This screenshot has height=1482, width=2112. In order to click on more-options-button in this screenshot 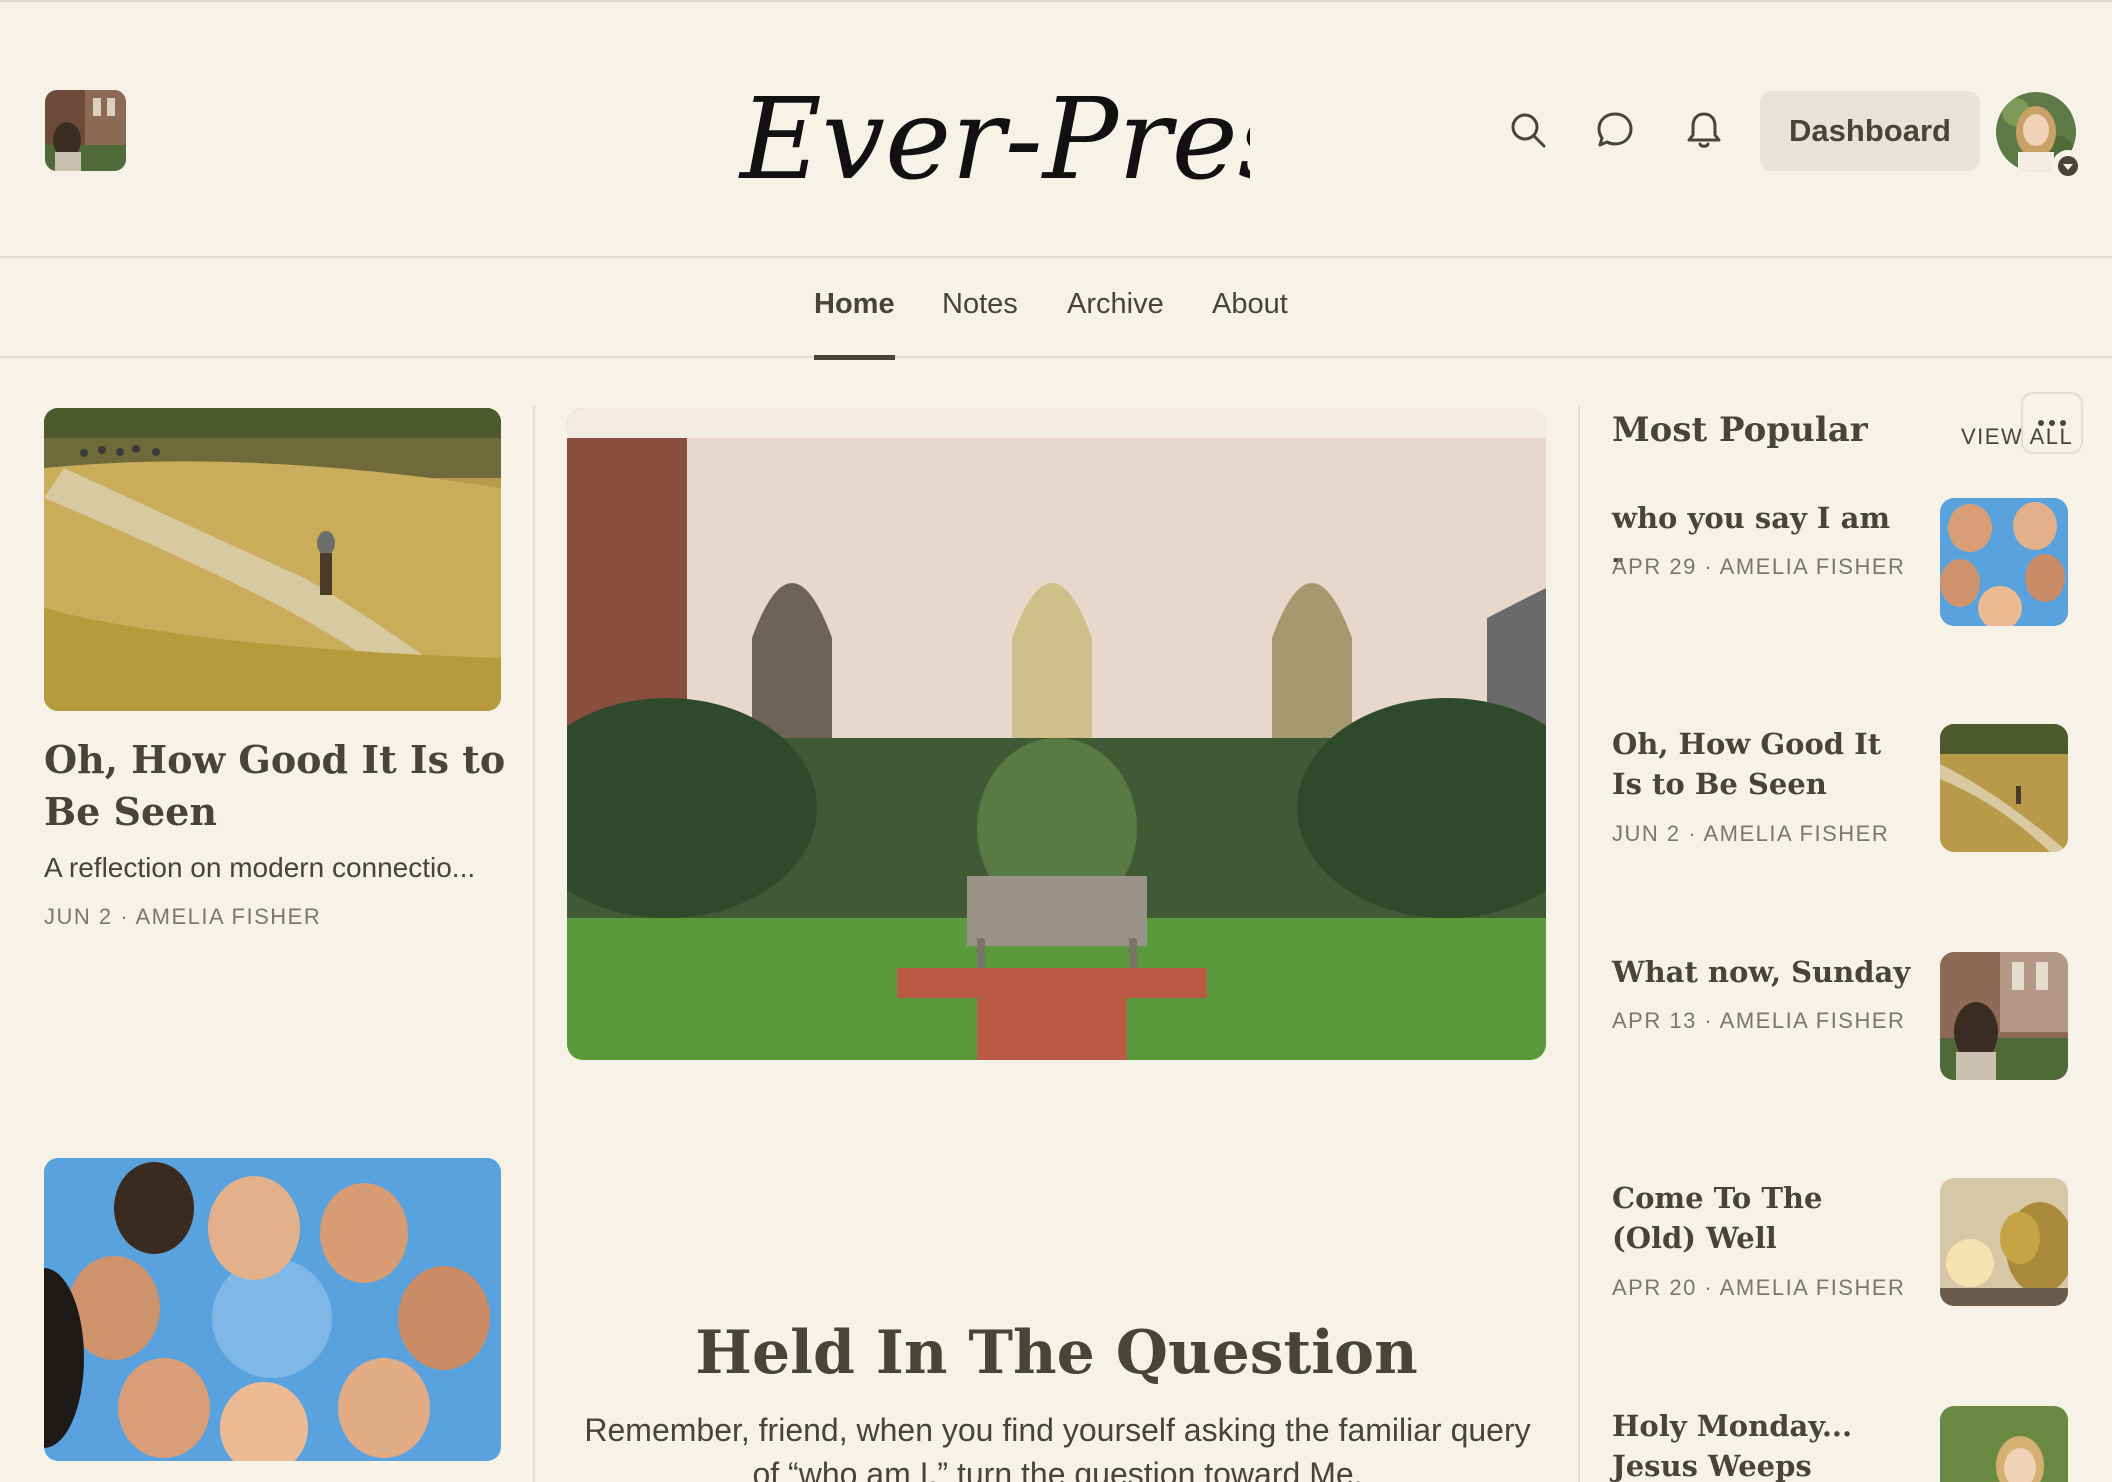, I will do `click(2052, 423)`.